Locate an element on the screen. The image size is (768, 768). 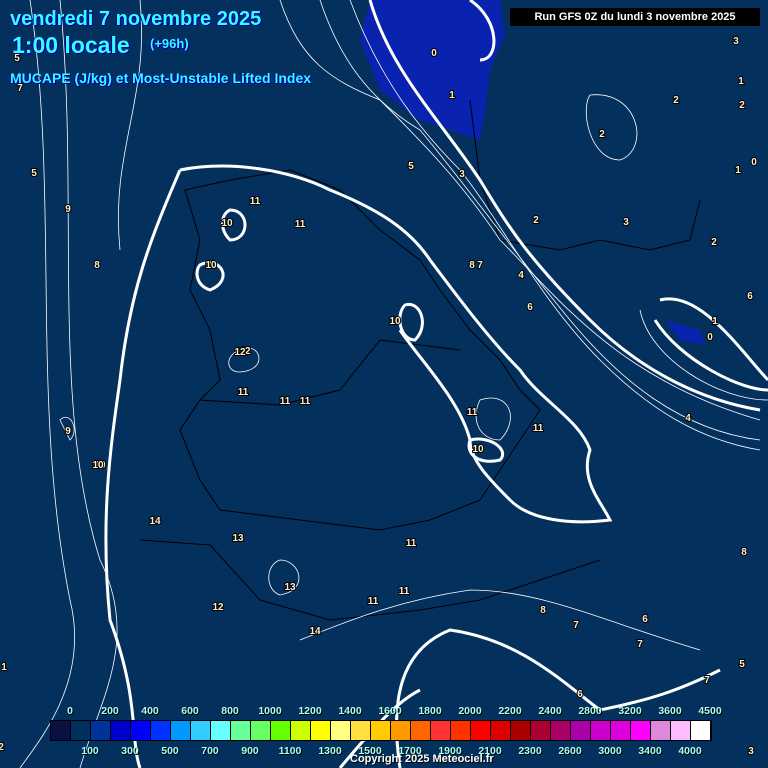
legend-label: 2200 is located at coordinates (510, 711).